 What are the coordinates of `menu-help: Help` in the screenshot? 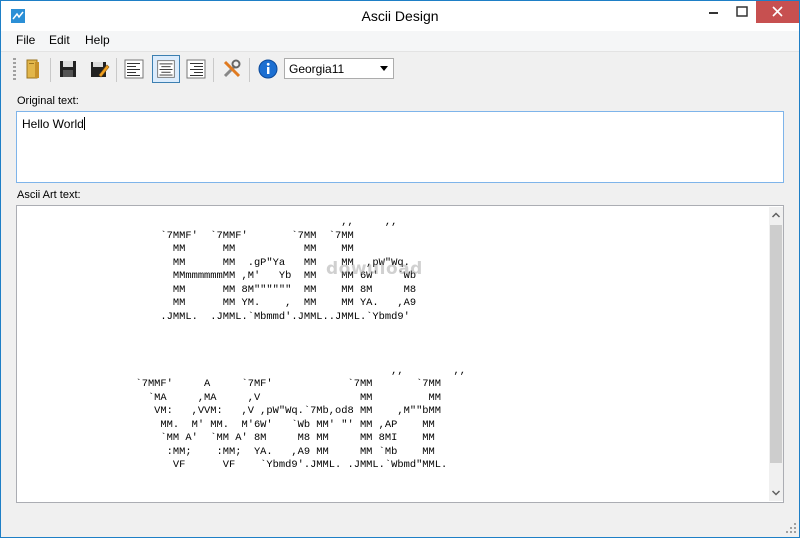 It's located at (97, 40).